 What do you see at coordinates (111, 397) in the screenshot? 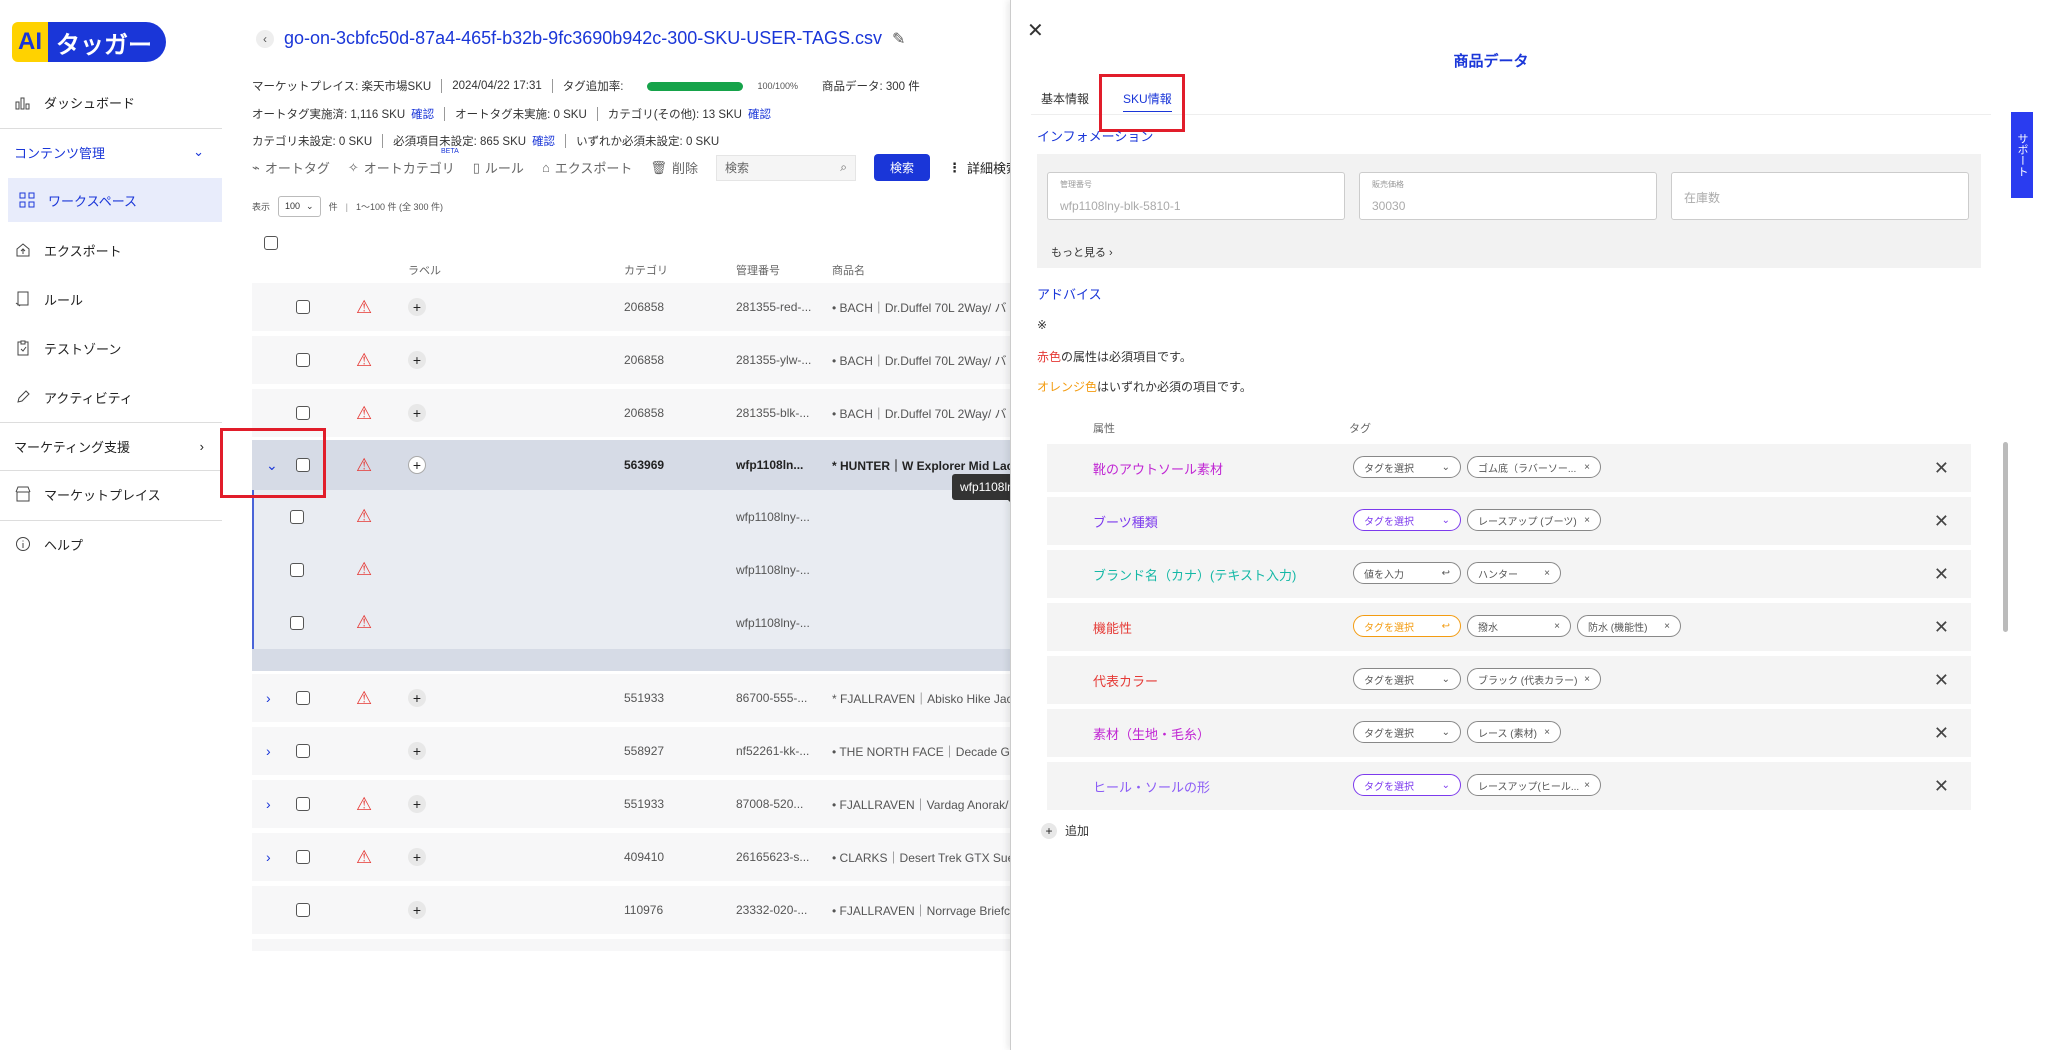
I see `sidebar-item-activity: アクティビティ` at bounding box center [111, 397].